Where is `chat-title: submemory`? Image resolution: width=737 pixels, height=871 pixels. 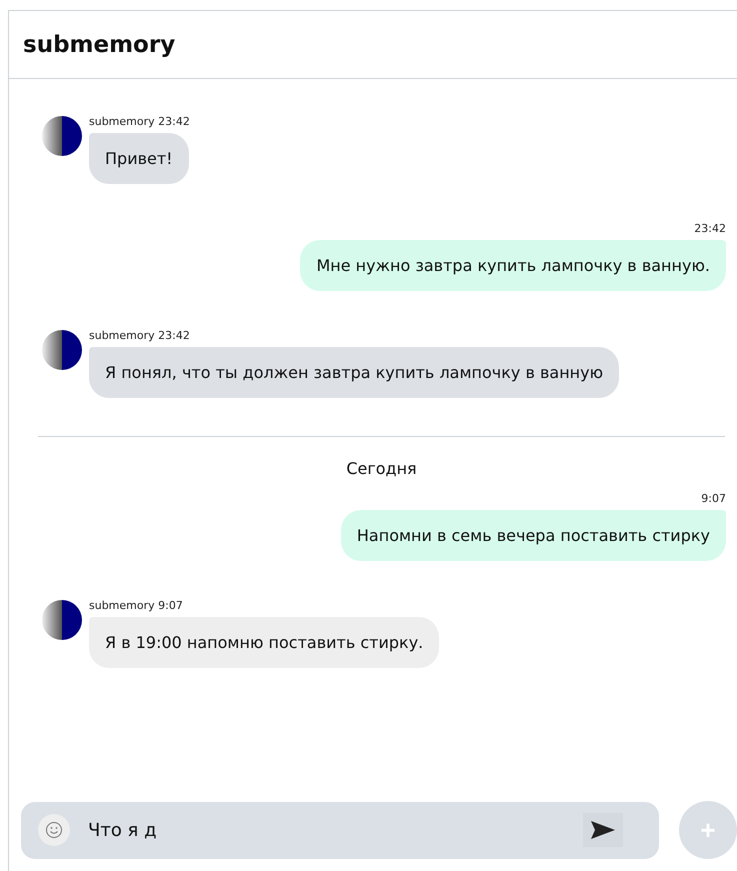
chat-title: submemory is located at coordinates (99, 45).